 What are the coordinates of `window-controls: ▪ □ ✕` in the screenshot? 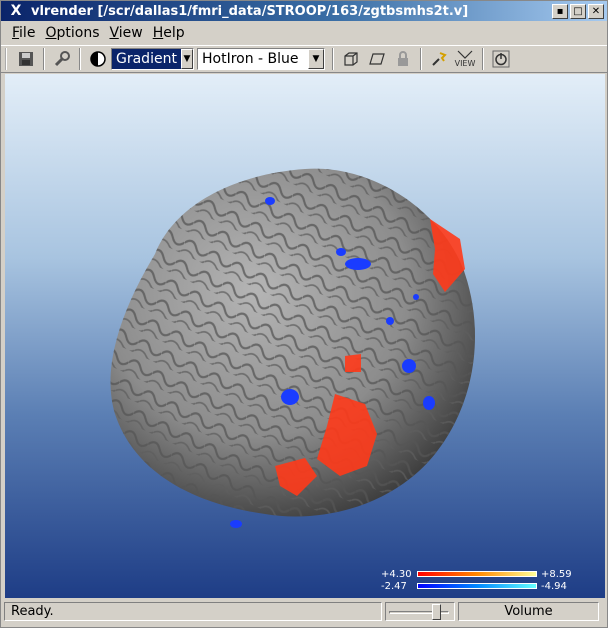 It's located at (579, 11).